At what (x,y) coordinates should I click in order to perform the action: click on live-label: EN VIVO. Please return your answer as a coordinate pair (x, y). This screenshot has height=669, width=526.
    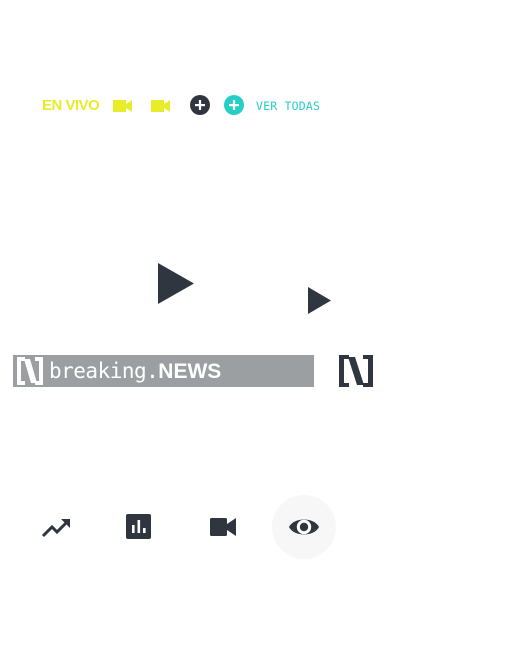
    Looking at the image, I should click on (71, 105).